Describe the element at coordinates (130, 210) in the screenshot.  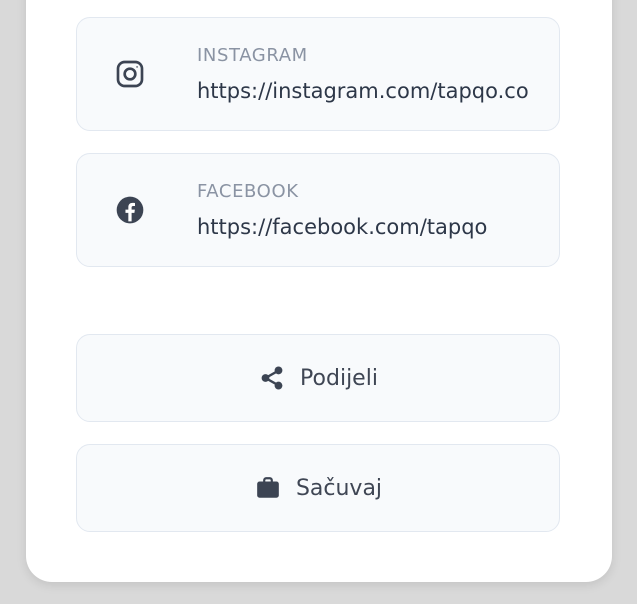
I see `facebook-icon` at that location.